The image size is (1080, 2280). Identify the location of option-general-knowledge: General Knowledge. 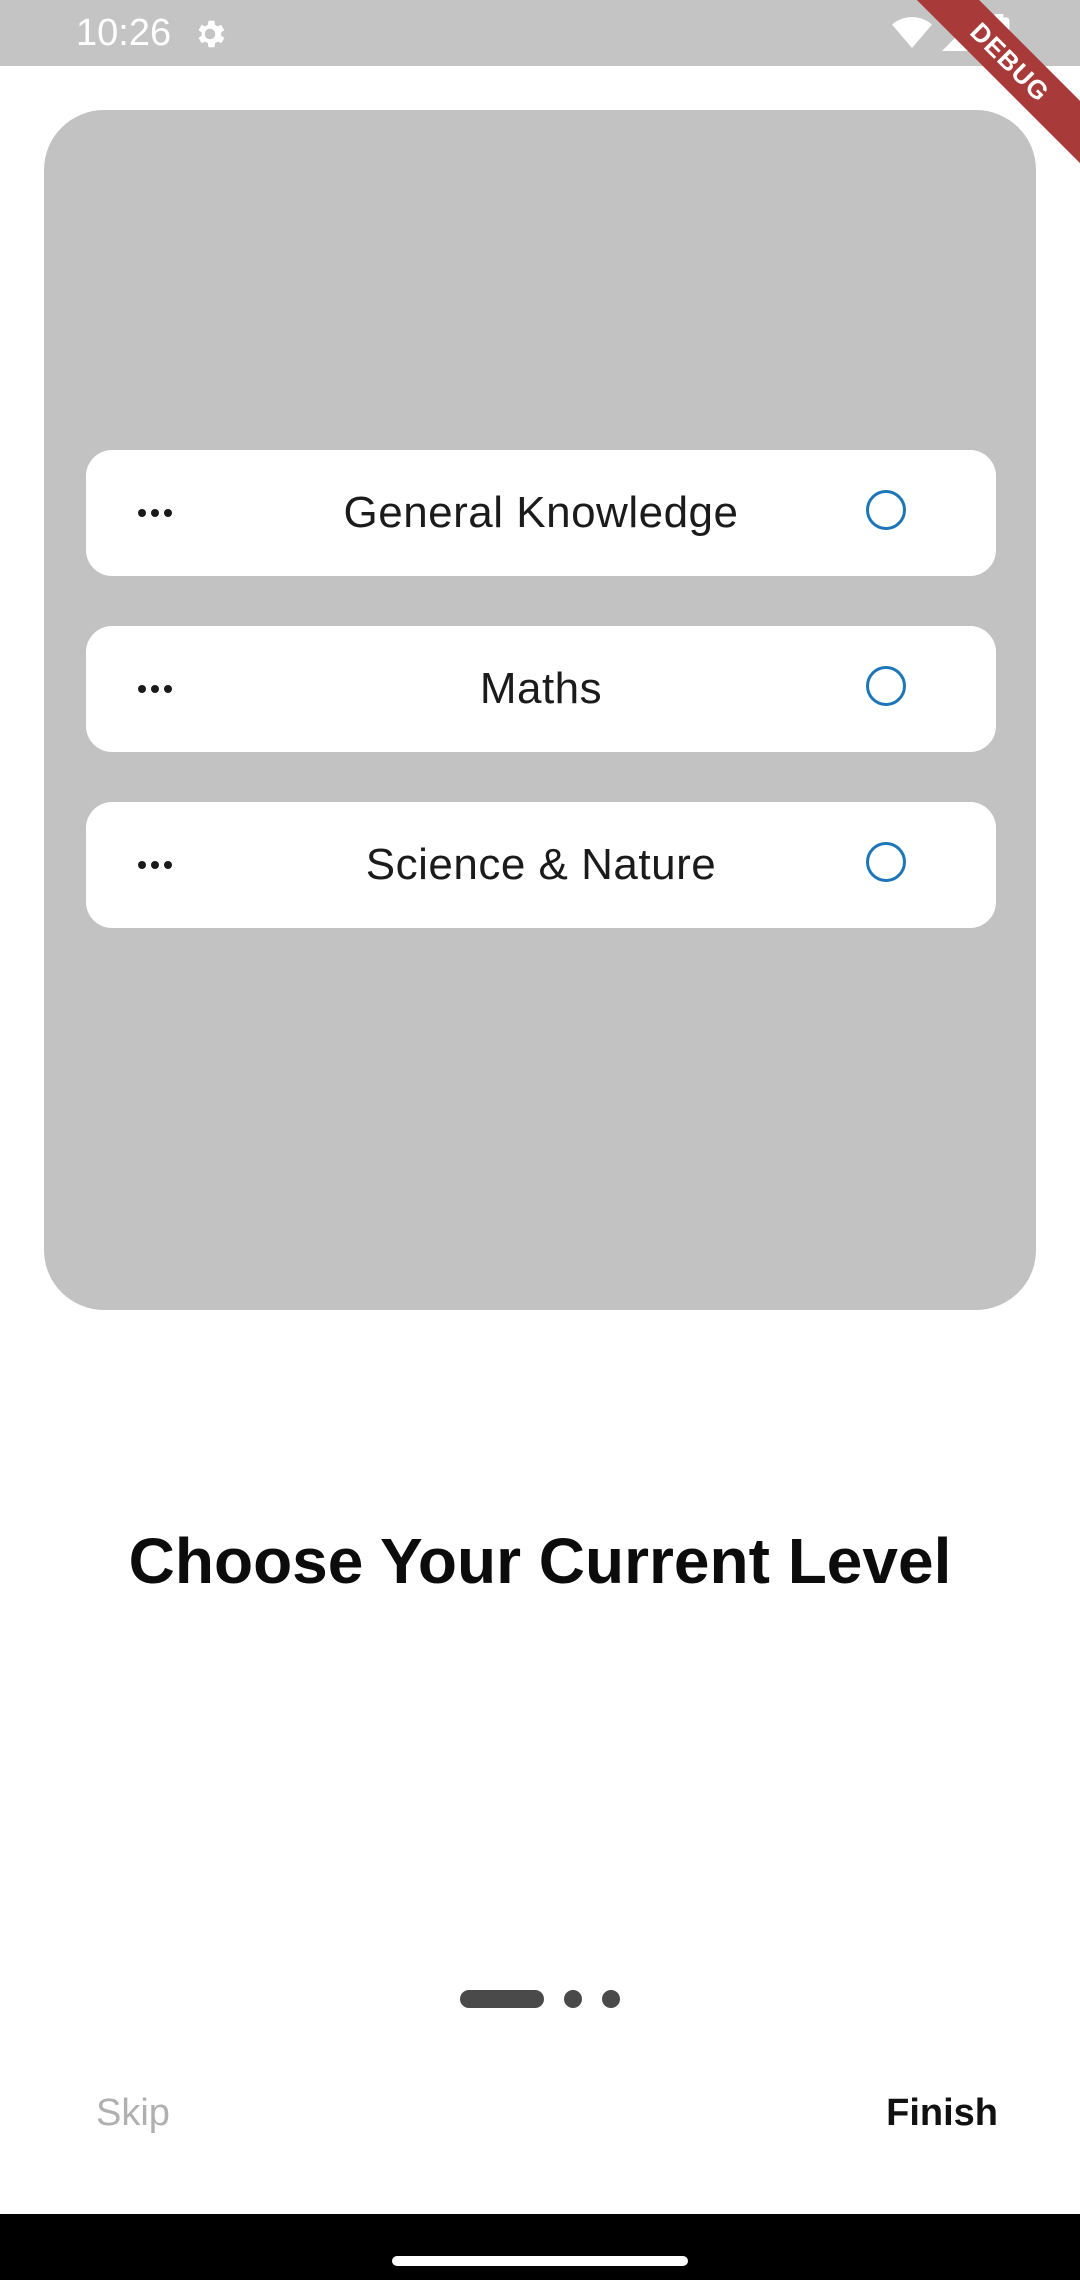
(541, 513).